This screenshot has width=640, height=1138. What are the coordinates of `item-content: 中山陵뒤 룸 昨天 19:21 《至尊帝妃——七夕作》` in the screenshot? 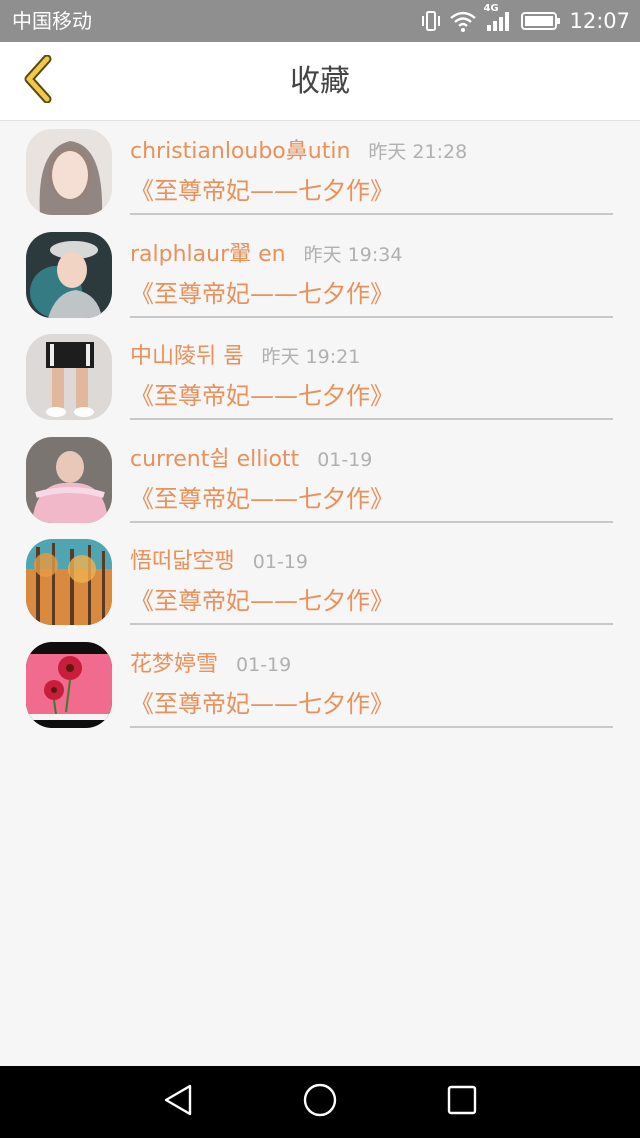 It's located at (371, 373).